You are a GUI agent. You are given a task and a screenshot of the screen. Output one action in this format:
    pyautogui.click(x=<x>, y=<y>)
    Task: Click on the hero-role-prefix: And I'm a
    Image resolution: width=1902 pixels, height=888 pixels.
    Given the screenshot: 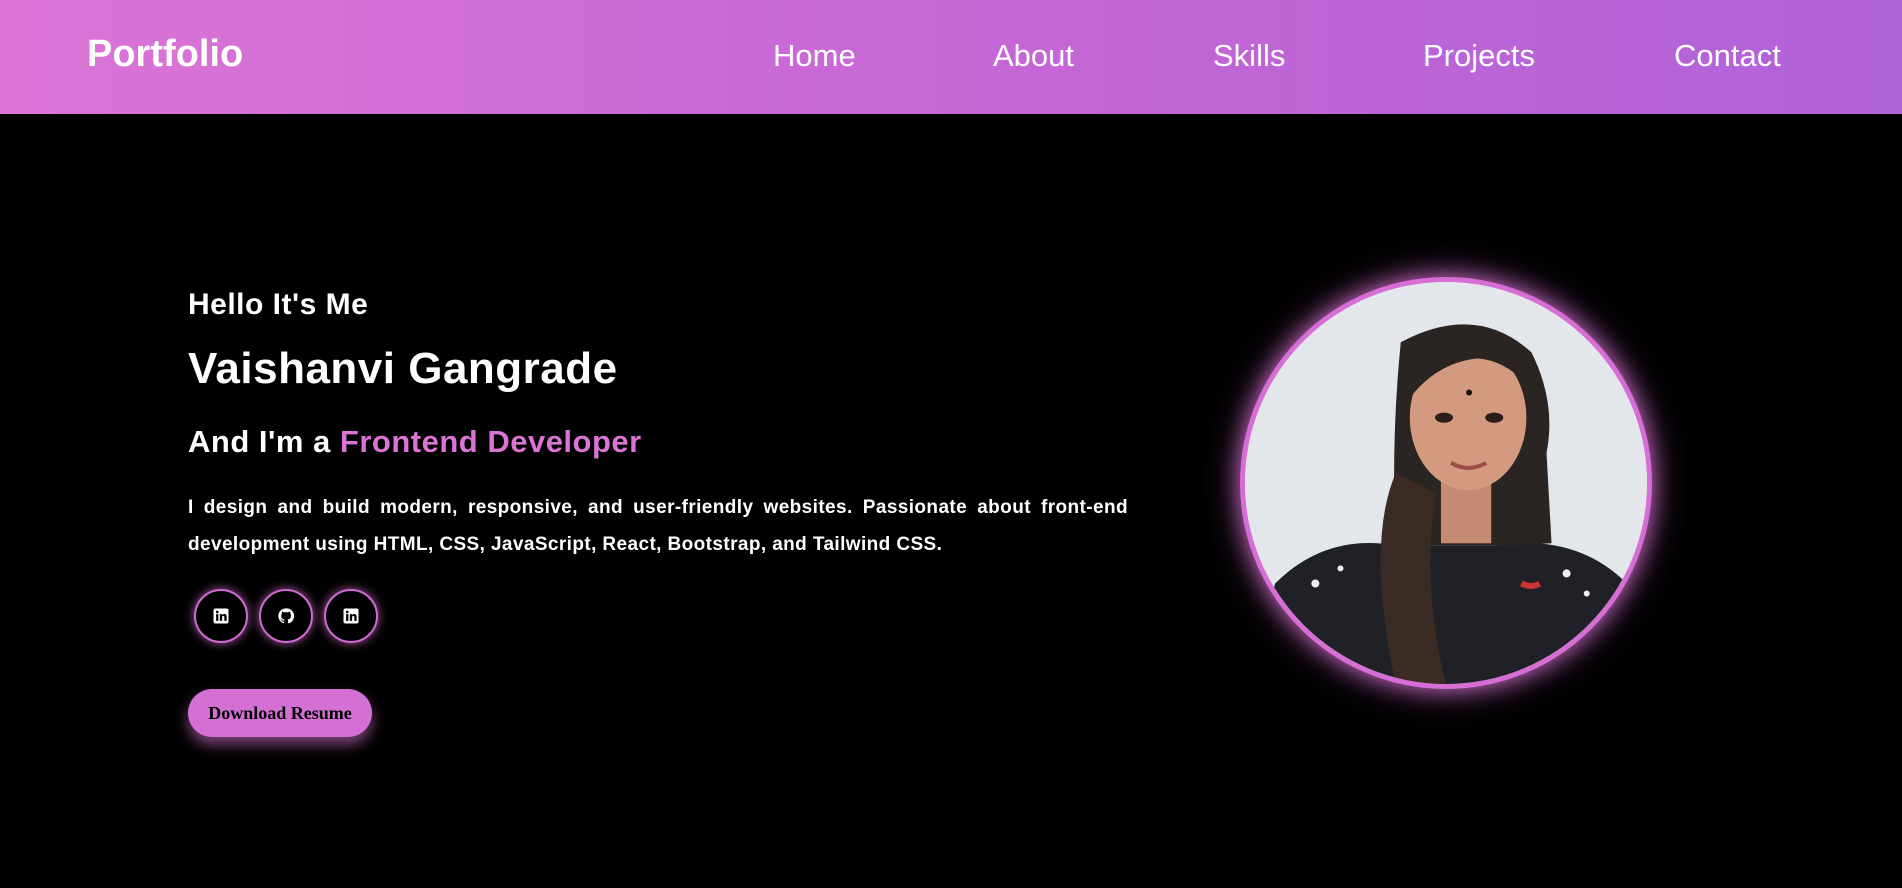 What is the action you would take?
    pyautogui.click(x=259, y=441)
    